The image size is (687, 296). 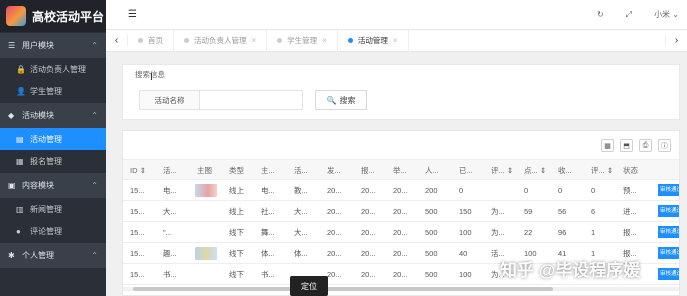 I want to click on activity-thumbnail, so click(x=206, y=253).